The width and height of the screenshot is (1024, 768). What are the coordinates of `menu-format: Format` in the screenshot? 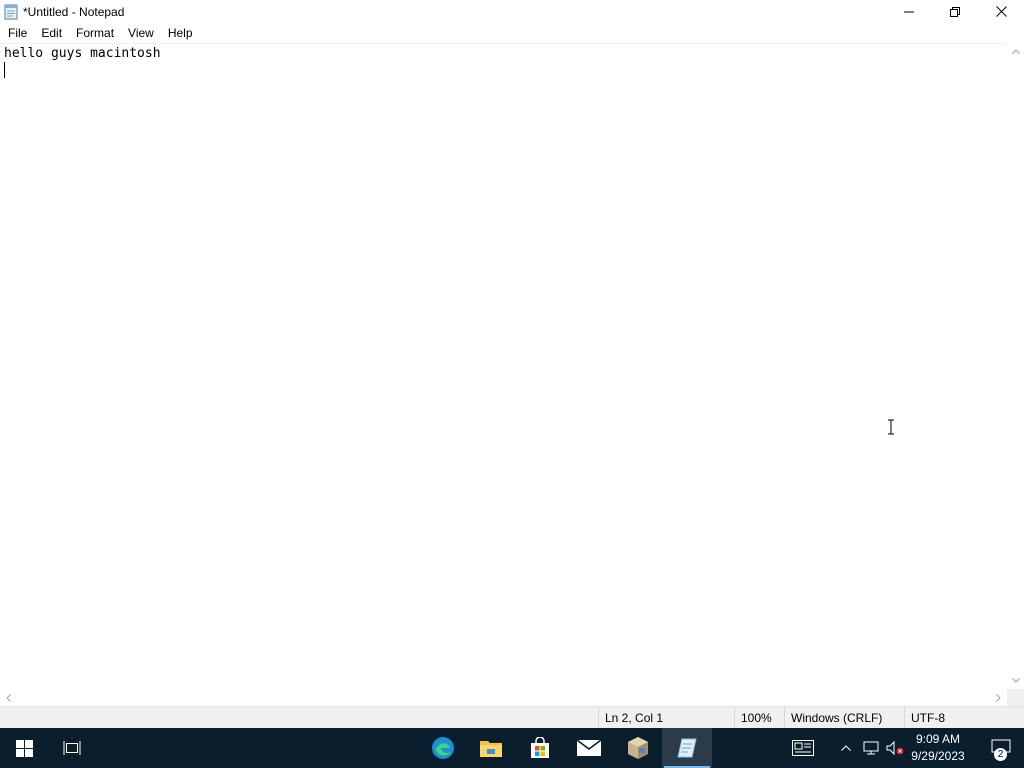 It's located at (95, 33).